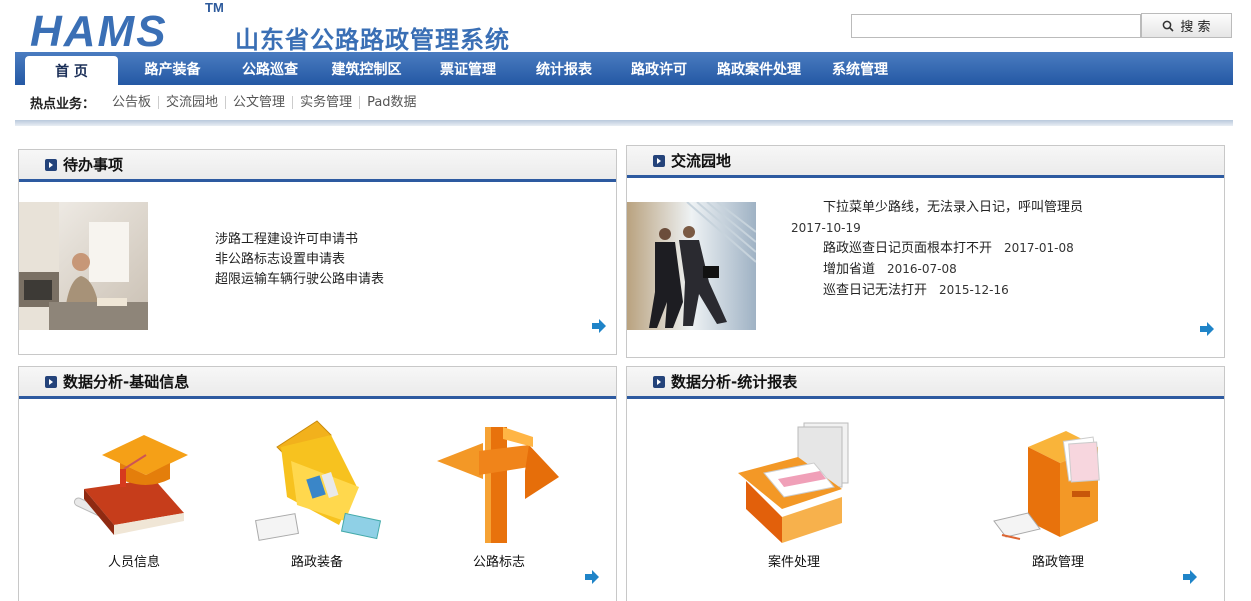 The image size is (1251, 601). I want to click on forum-item-title: 下拉菜单少路线，无法录入日记，呼叫管理员, so click(953, 207).